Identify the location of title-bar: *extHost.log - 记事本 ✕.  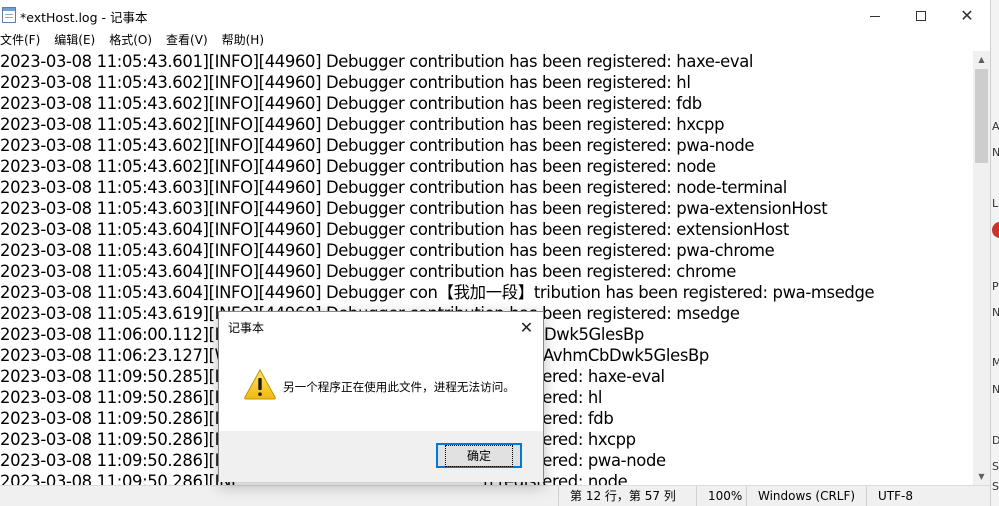
(495, 16).